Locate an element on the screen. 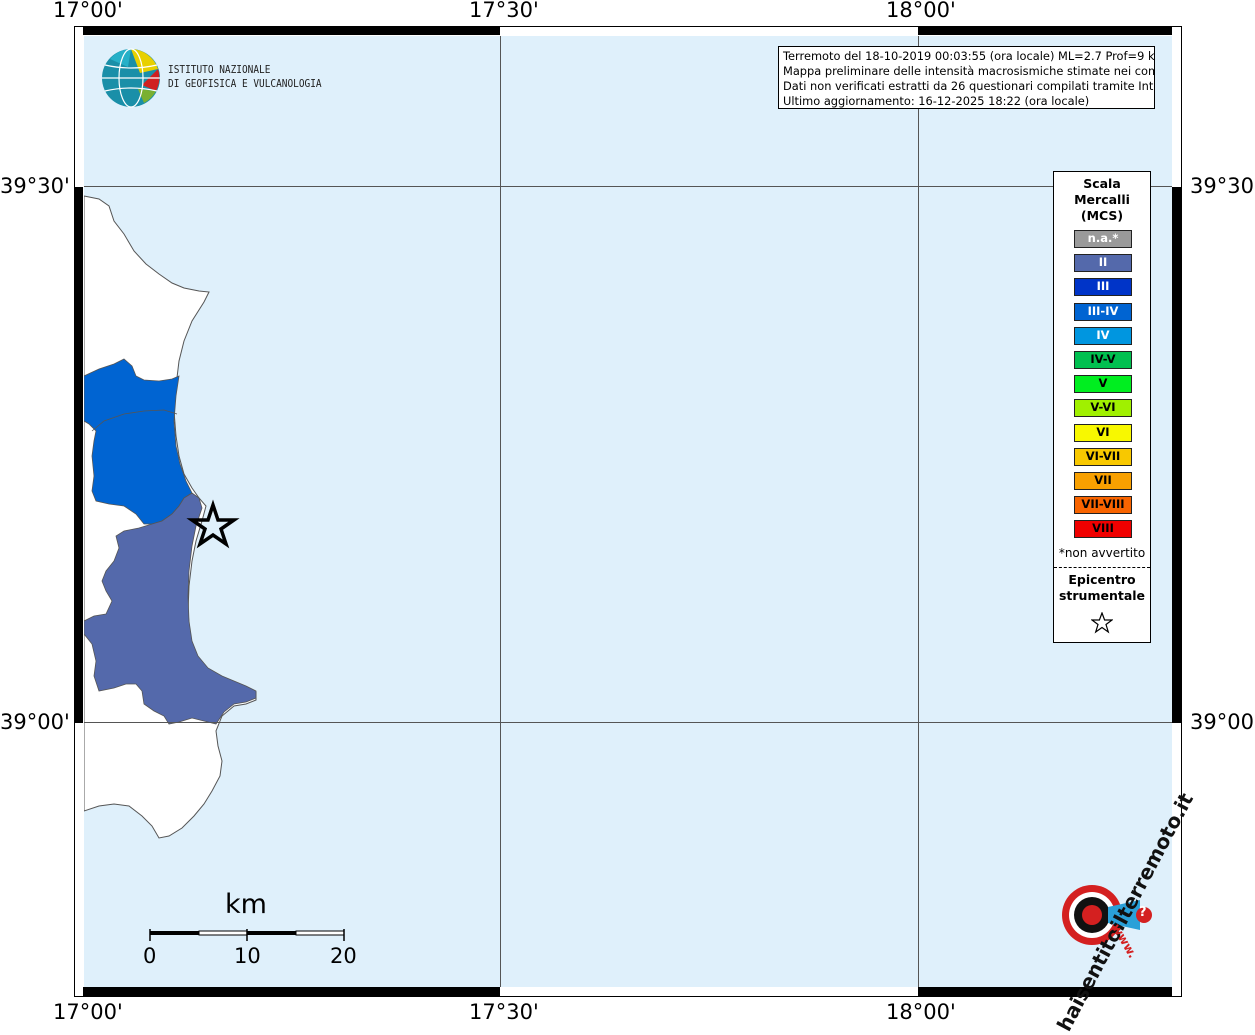  coord-left-39-00: 39°00' is located at coordinates (35, 722).